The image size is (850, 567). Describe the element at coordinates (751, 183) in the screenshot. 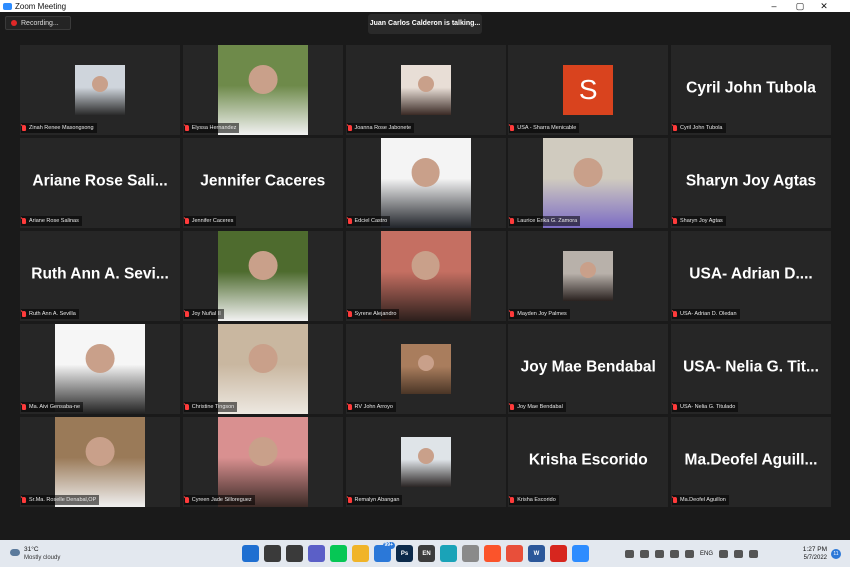

I see `participant-tile: Sharyn Joy Agtas Sharyn Joy Agtas` at that location.